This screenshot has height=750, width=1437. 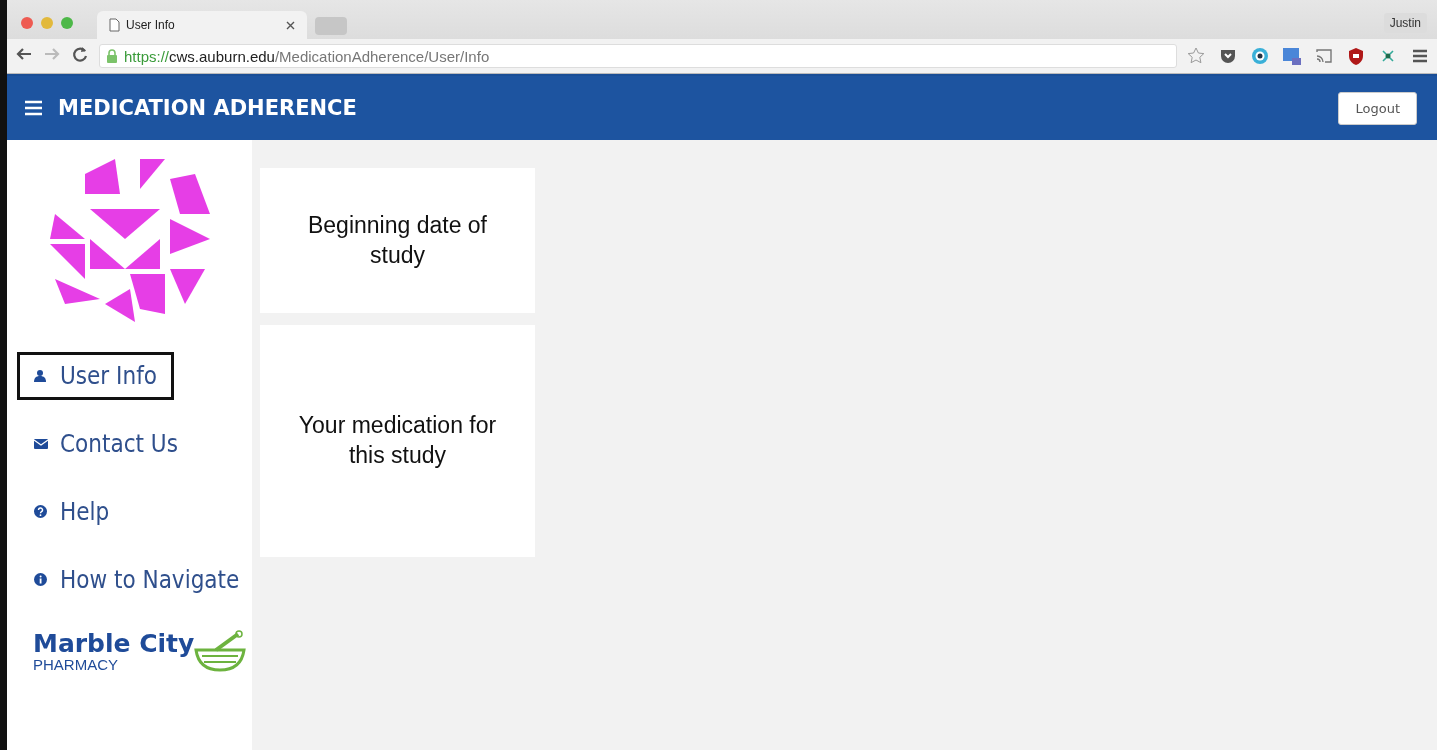 What do you see at coordinates (1228, 56) in the screenshot?
I see `pocket-icon` at bounding box center [1228, 56].